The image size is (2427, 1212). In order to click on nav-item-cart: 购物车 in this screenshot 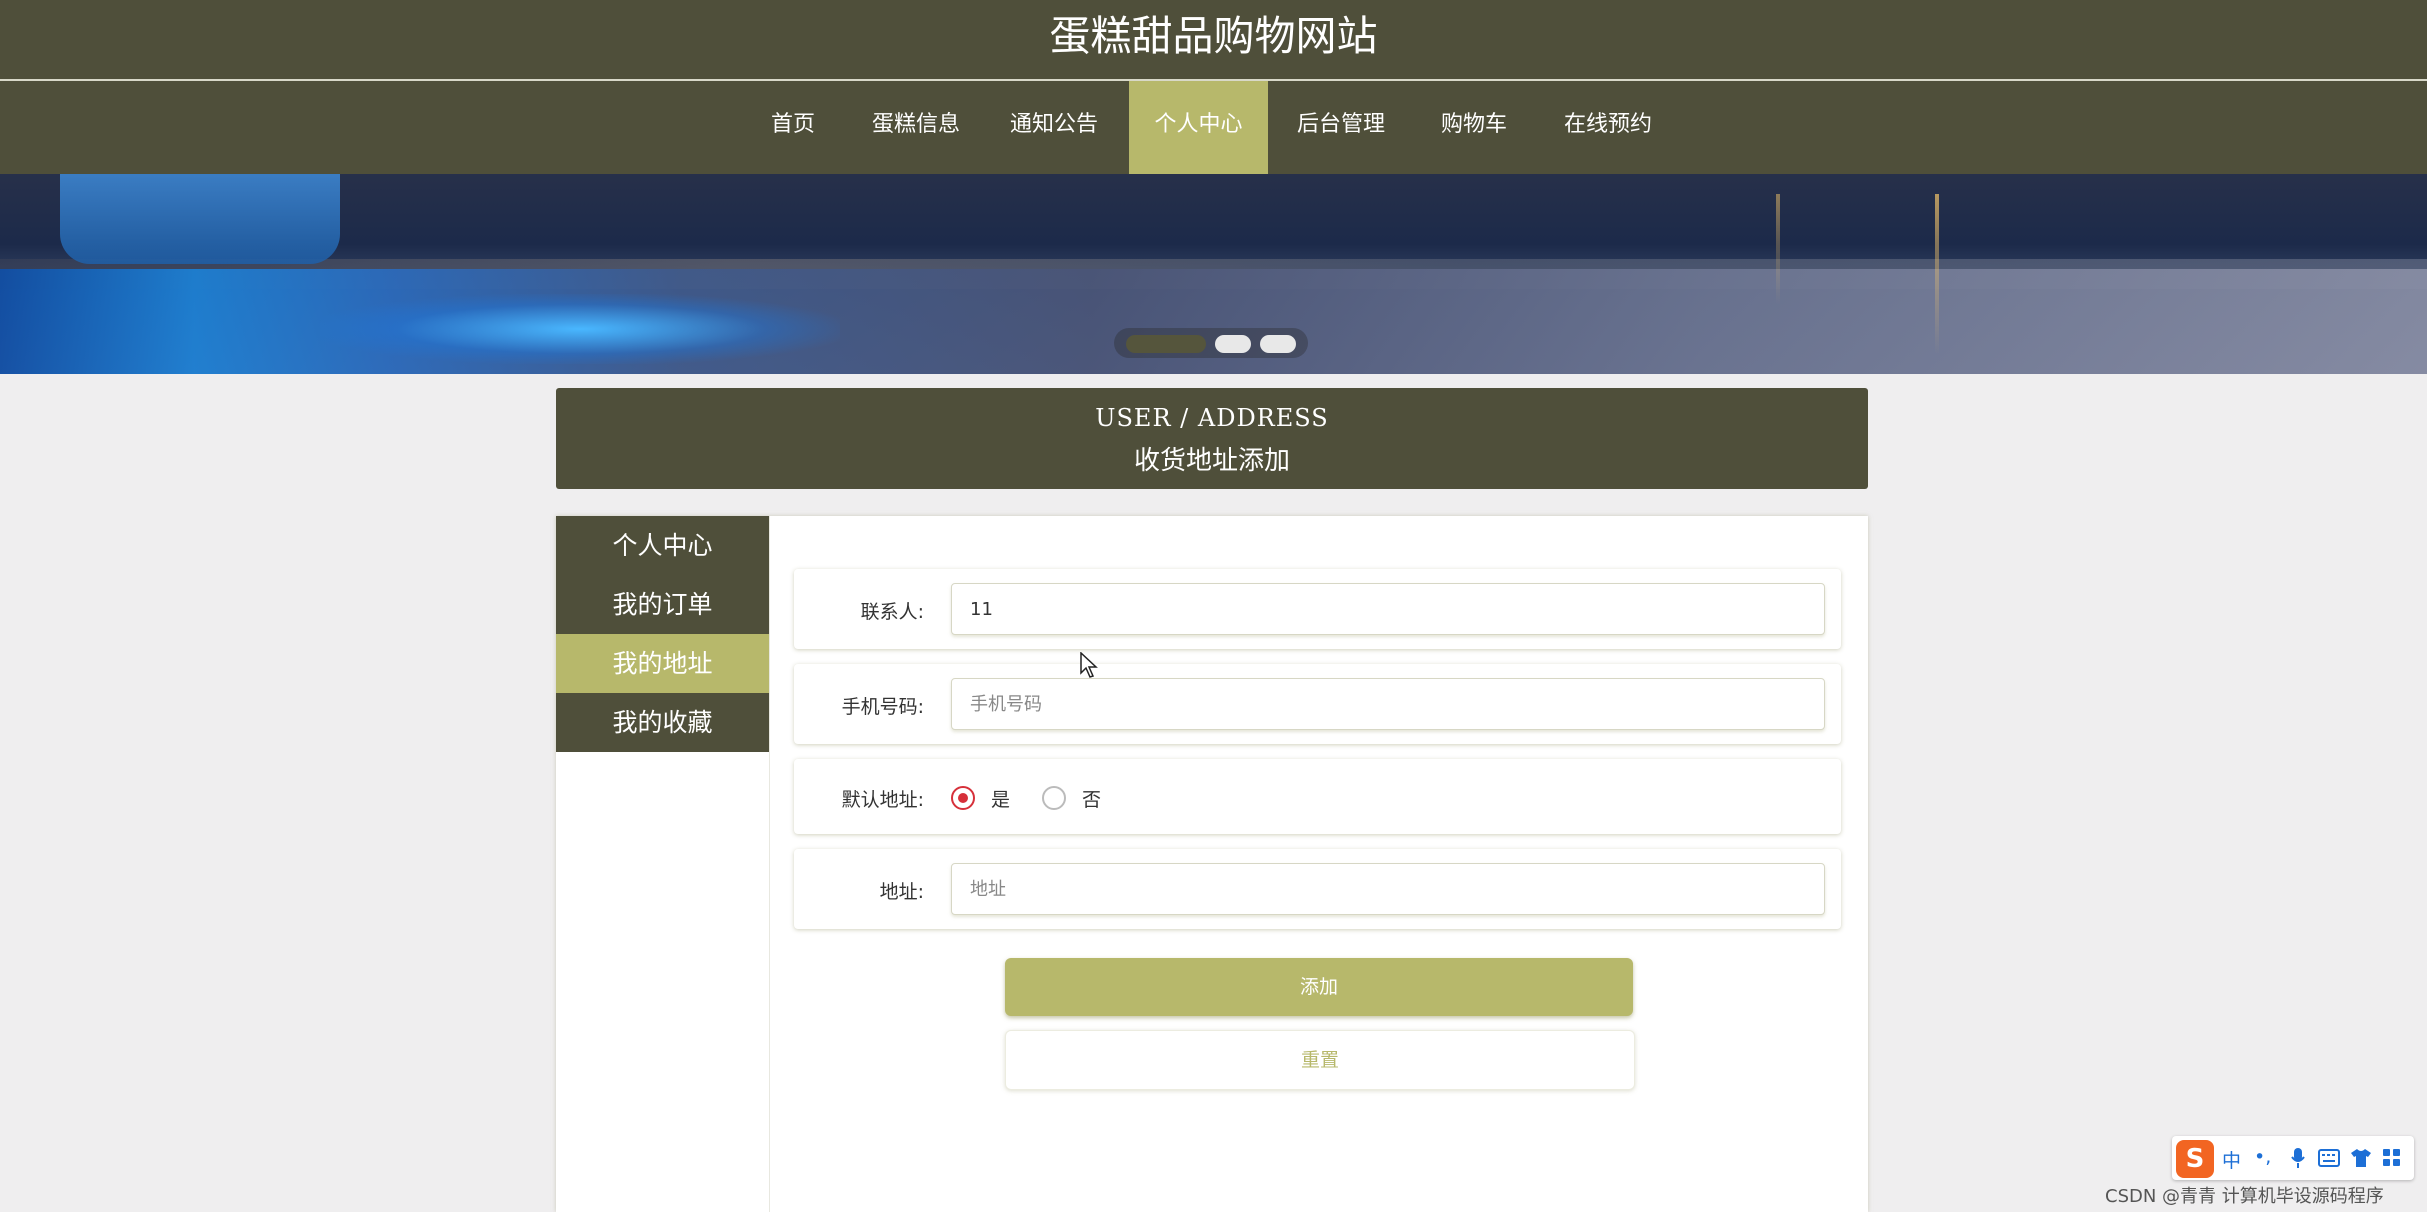, I will do `click(1474, 127)`.